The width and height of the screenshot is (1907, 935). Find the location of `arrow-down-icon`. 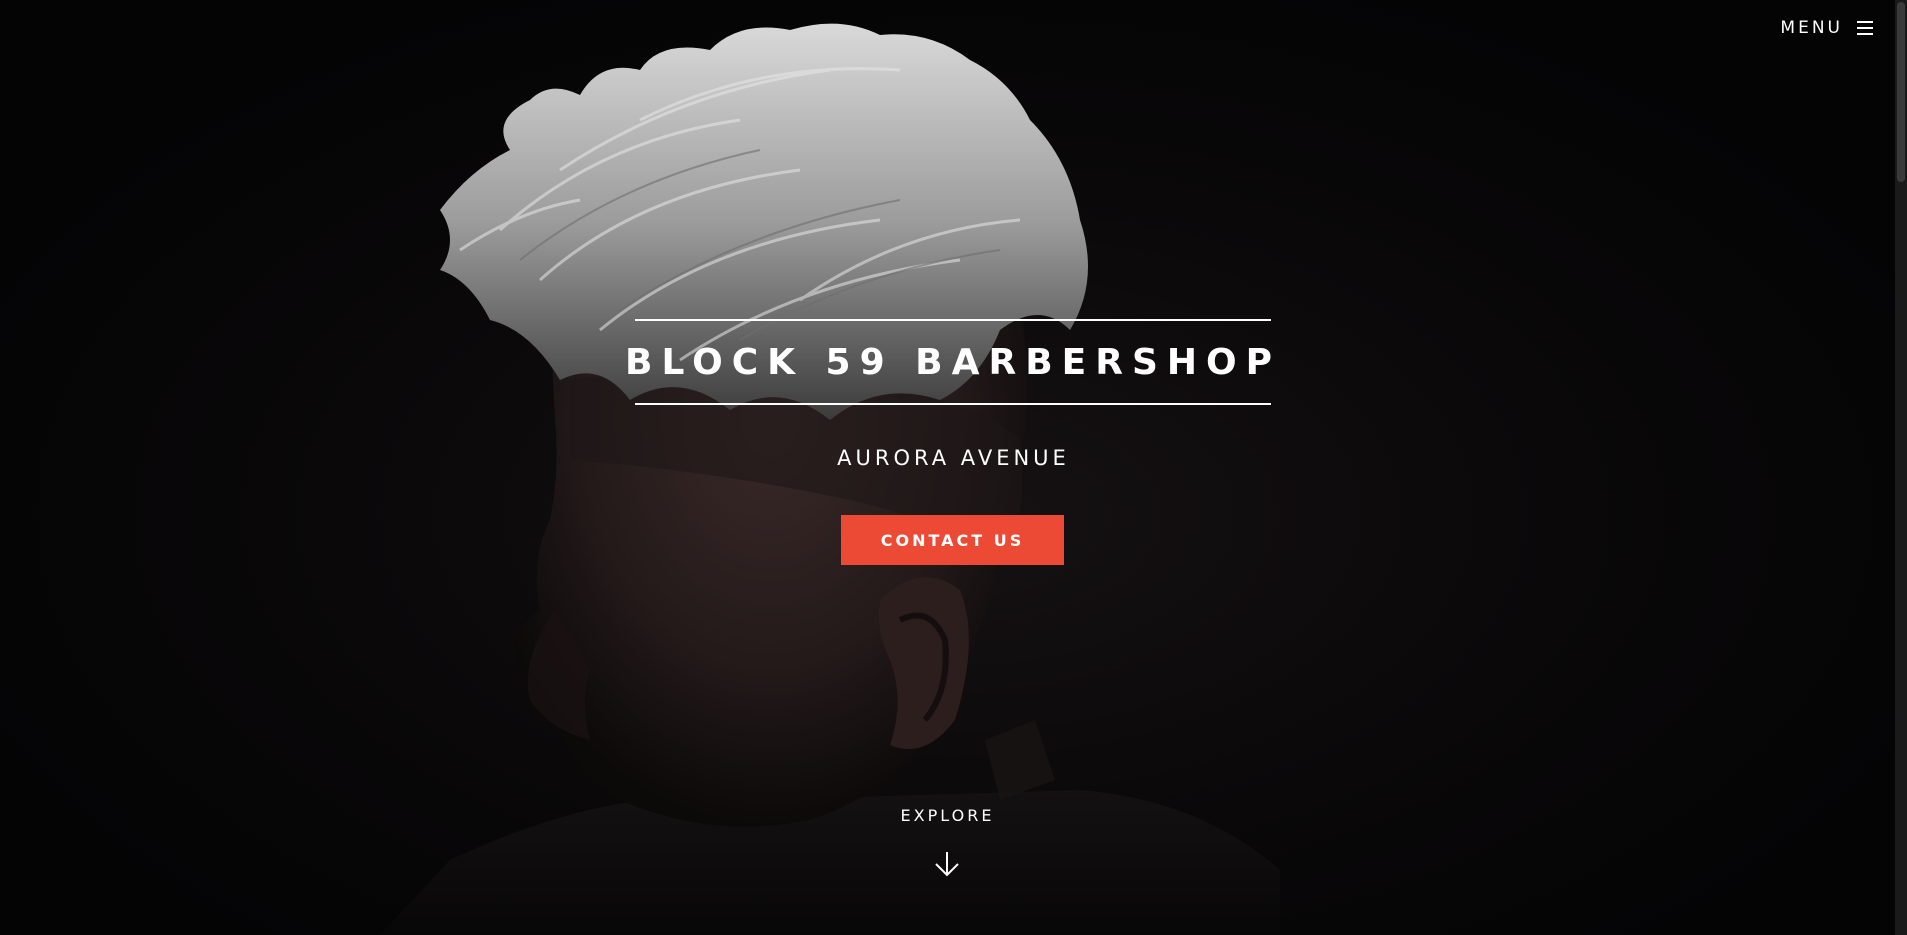

arrow-down-icon is located at coordinates (947, 864).